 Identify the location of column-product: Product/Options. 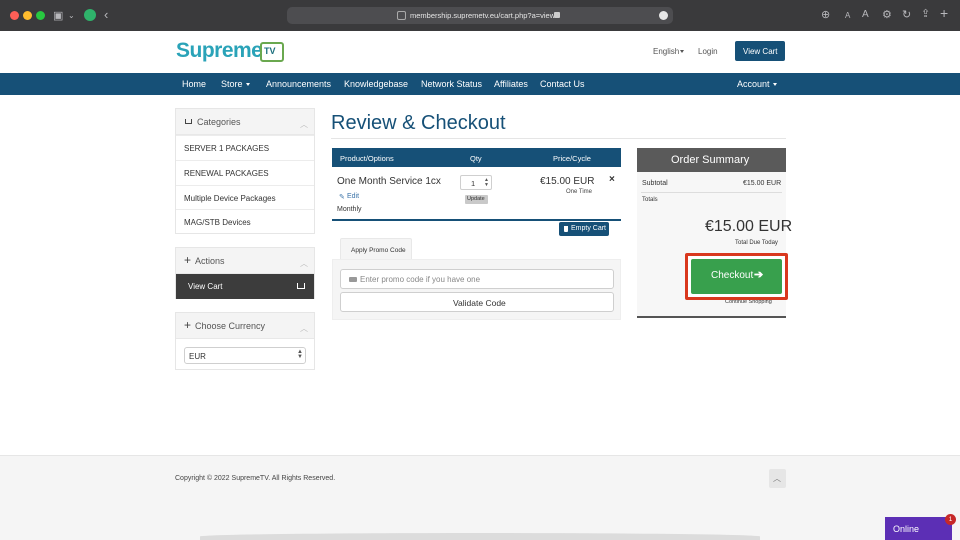
(367, 158).